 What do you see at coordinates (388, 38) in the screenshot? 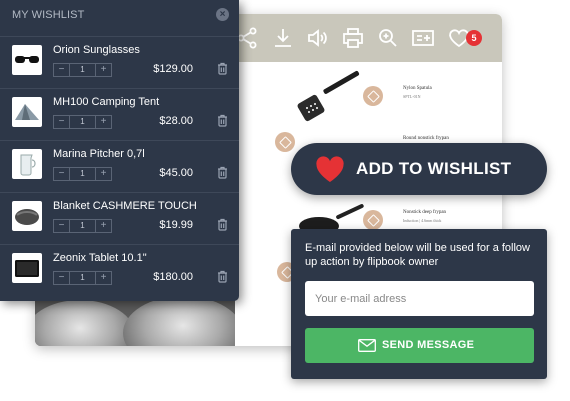
I see `zoom-icon` at bounding box center [388, 38].